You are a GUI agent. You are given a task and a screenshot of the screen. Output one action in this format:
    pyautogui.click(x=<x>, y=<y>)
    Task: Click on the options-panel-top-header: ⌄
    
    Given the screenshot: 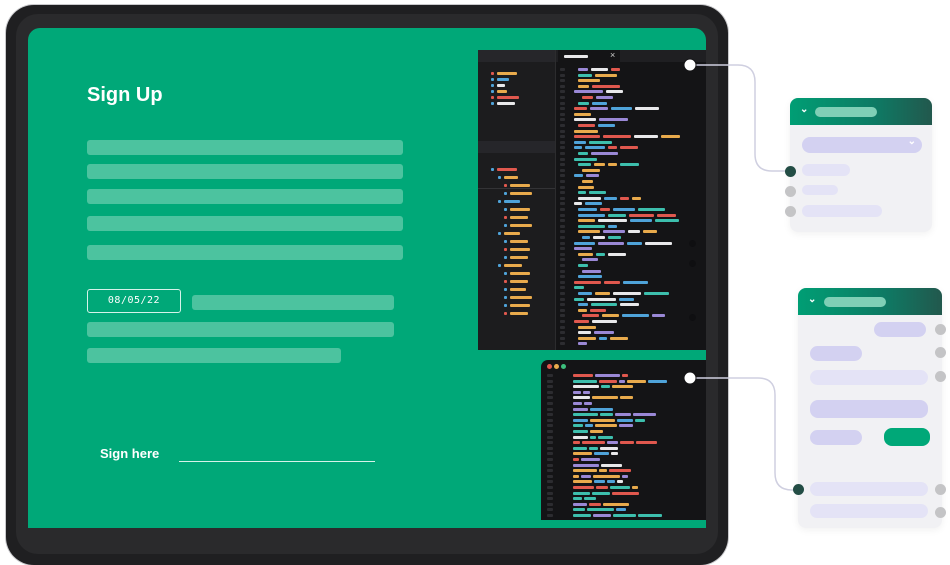 What is the action you would take?
    pyautogui.click(x=861, y=111)
    